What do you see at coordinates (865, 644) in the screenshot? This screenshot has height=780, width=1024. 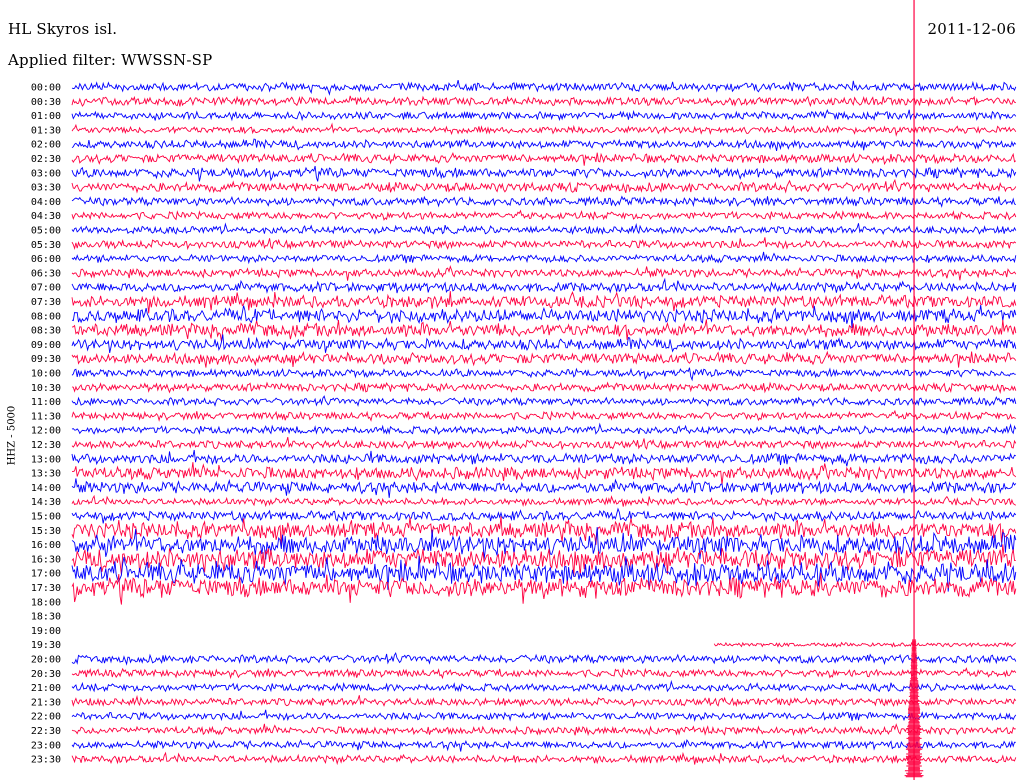 I see `trace-row-1930` at bounding box center [865, 644].